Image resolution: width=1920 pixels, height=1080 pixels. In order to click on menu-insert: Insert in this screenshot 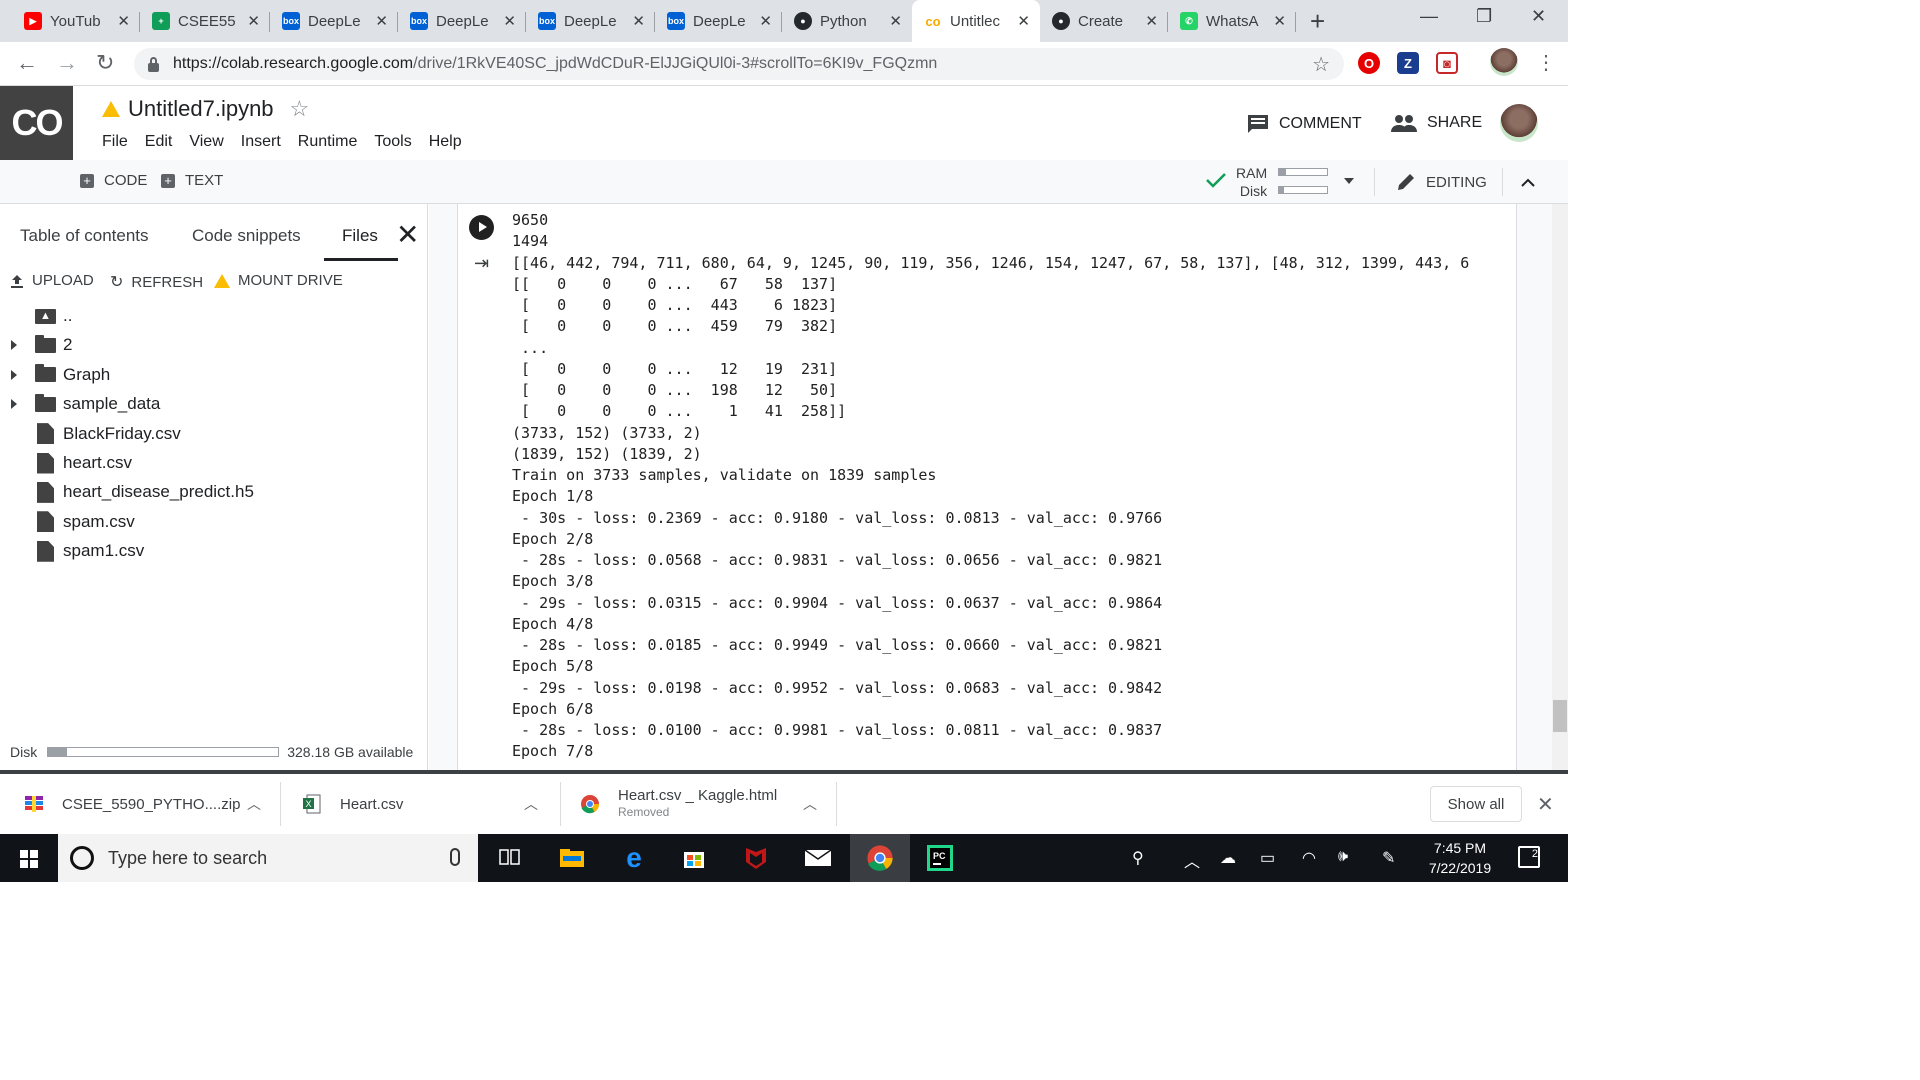, I will do `click(261, 142)`.